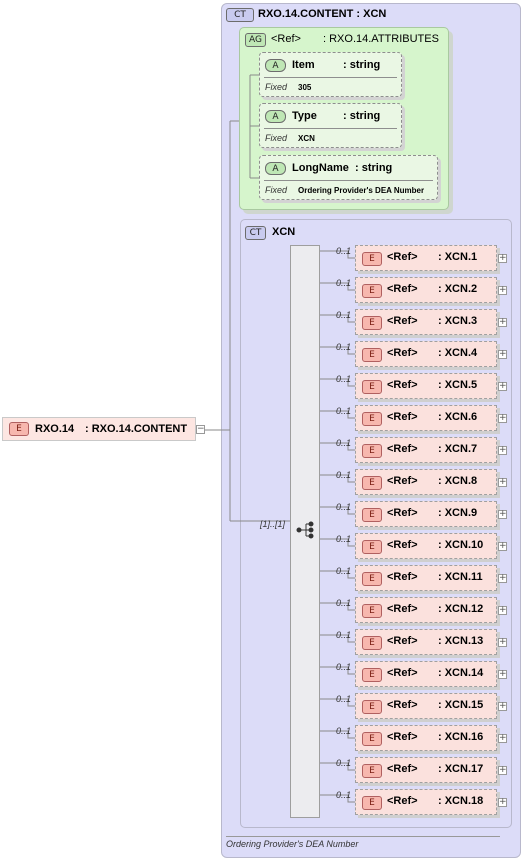 The height and width of the screenshot is (860, 523). What do you see at coordinates (292, 844) in the screenshot?
I see `documentation-text: Ordering Provider's DEA Number` at bounding box center [292, 844].